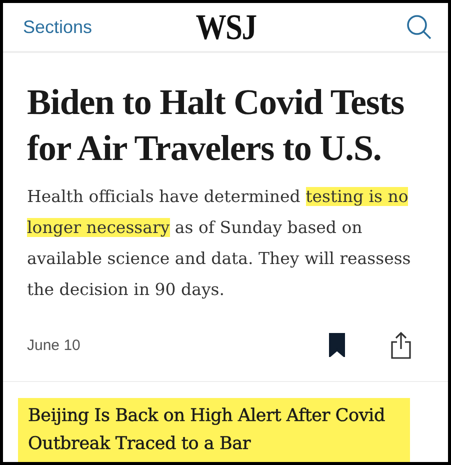  What do you see at coordinates (225, 27) in the screenshot?
I see `logo: WSJ` at bounding box center [225, 27].